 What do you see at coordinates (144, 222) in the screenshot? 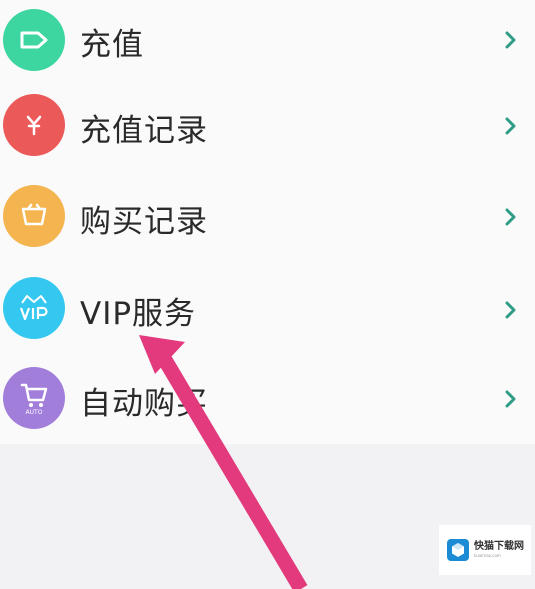
I see `menu-item-label: 购买记录` at bounding box center [144, 222].